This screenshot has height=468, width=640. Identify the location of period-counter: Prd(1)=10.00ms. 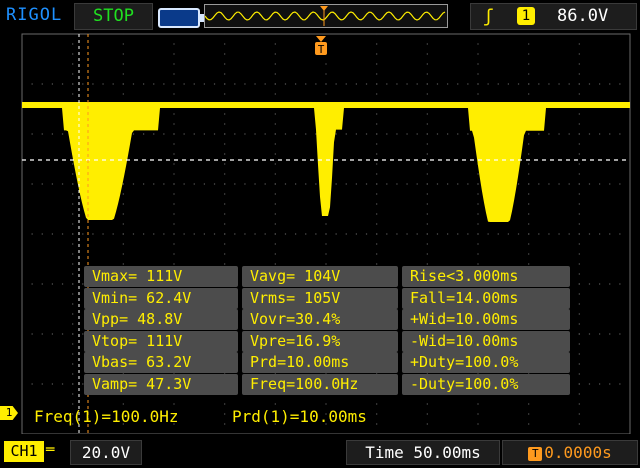
(299, 416).